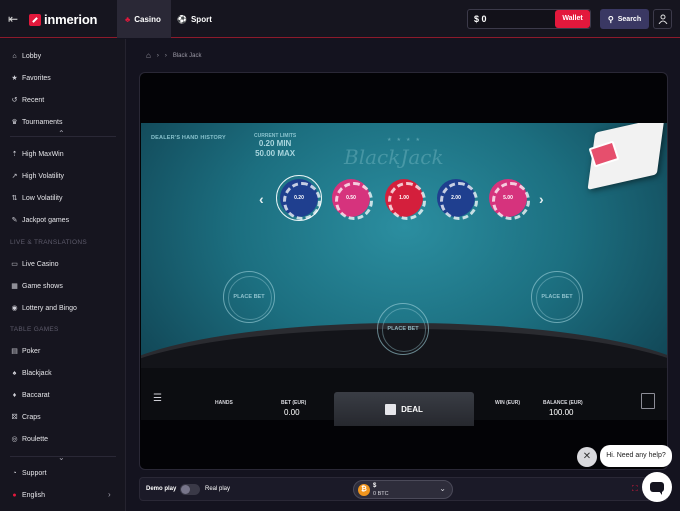 This screenshot has width=680, height=511. What do you see at coordinates (14, 351) in the screenshot?
I see `poker-icon: ▤` at bounding box center [14, 351].